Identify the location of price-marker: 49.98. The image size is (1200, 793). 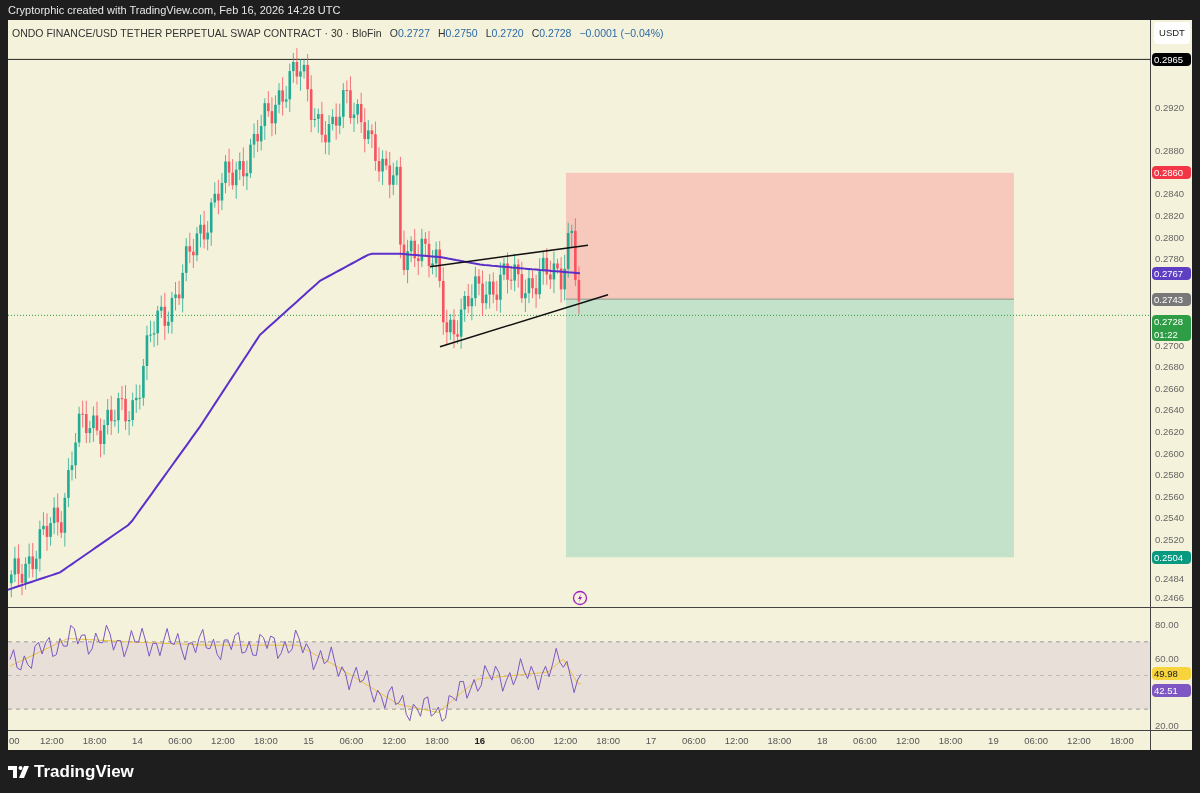
(1171, 674).